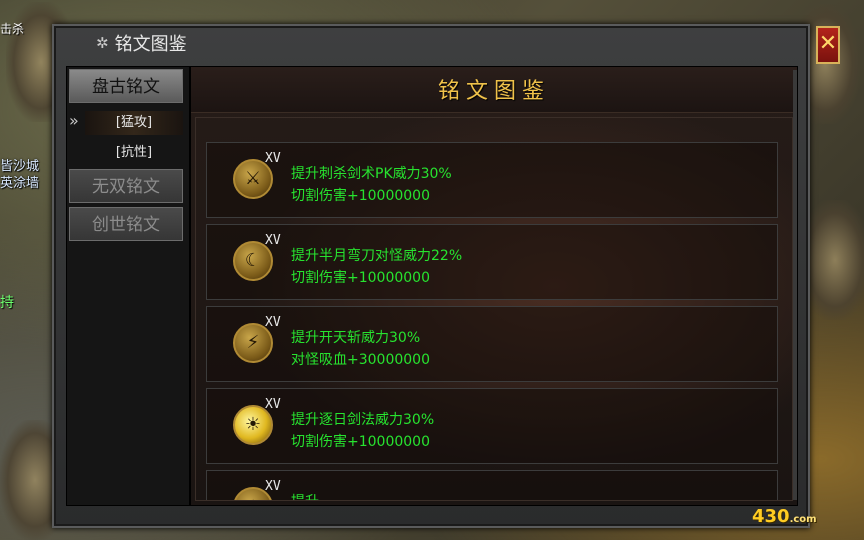 The image size is (864, 540). Describe the element at coordinates (363, 420) in the screenshot. I see `item-effect-primary: 提升逐日剑法威力30%` at that location.